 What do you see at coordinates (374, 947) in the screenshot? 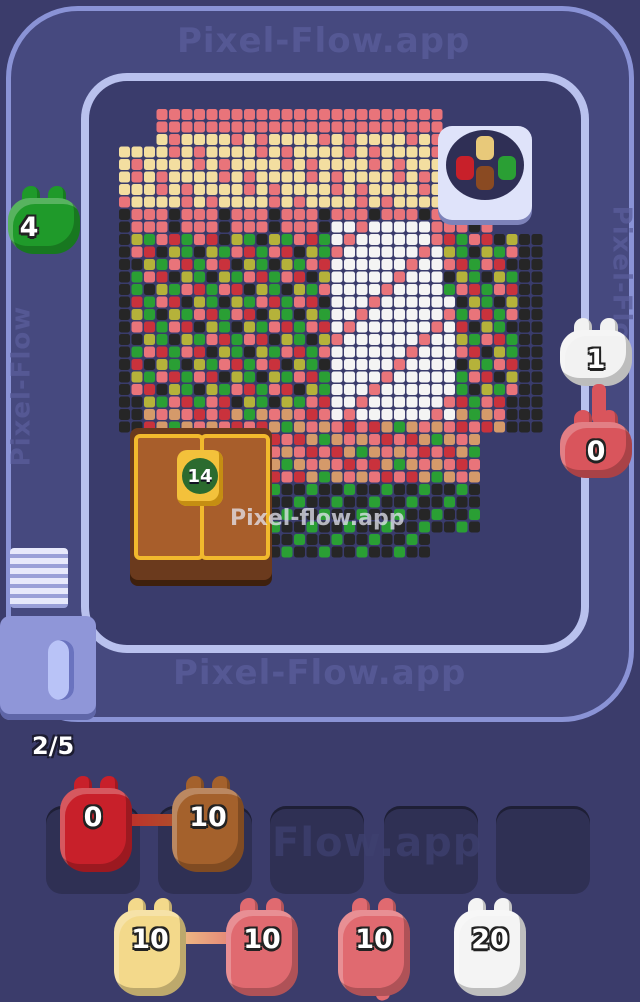
I see `waiting-shooter-pink-2: 10` at bounding box center [374, 947].